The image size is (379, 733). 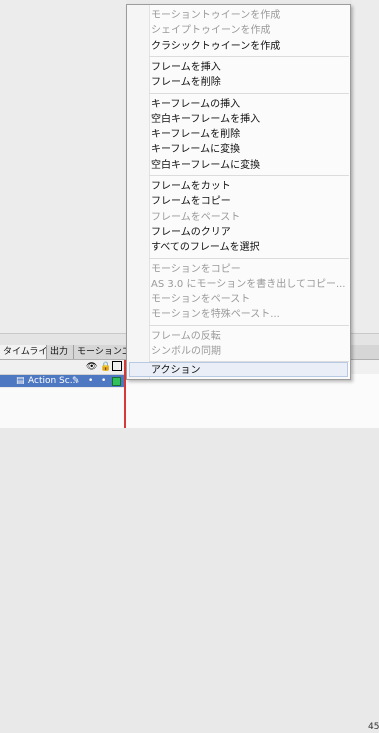 I want to click on menu-item: フレームを削除, so click(x=249, y=82).